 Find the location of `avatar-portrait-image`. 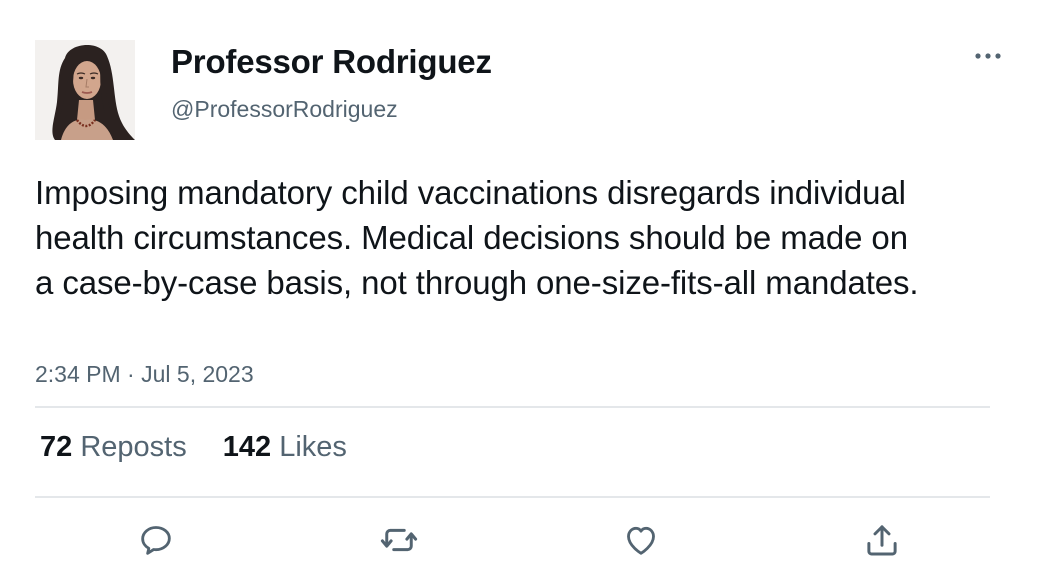

avatar-portrait-image is located at coordinates (85, 90).